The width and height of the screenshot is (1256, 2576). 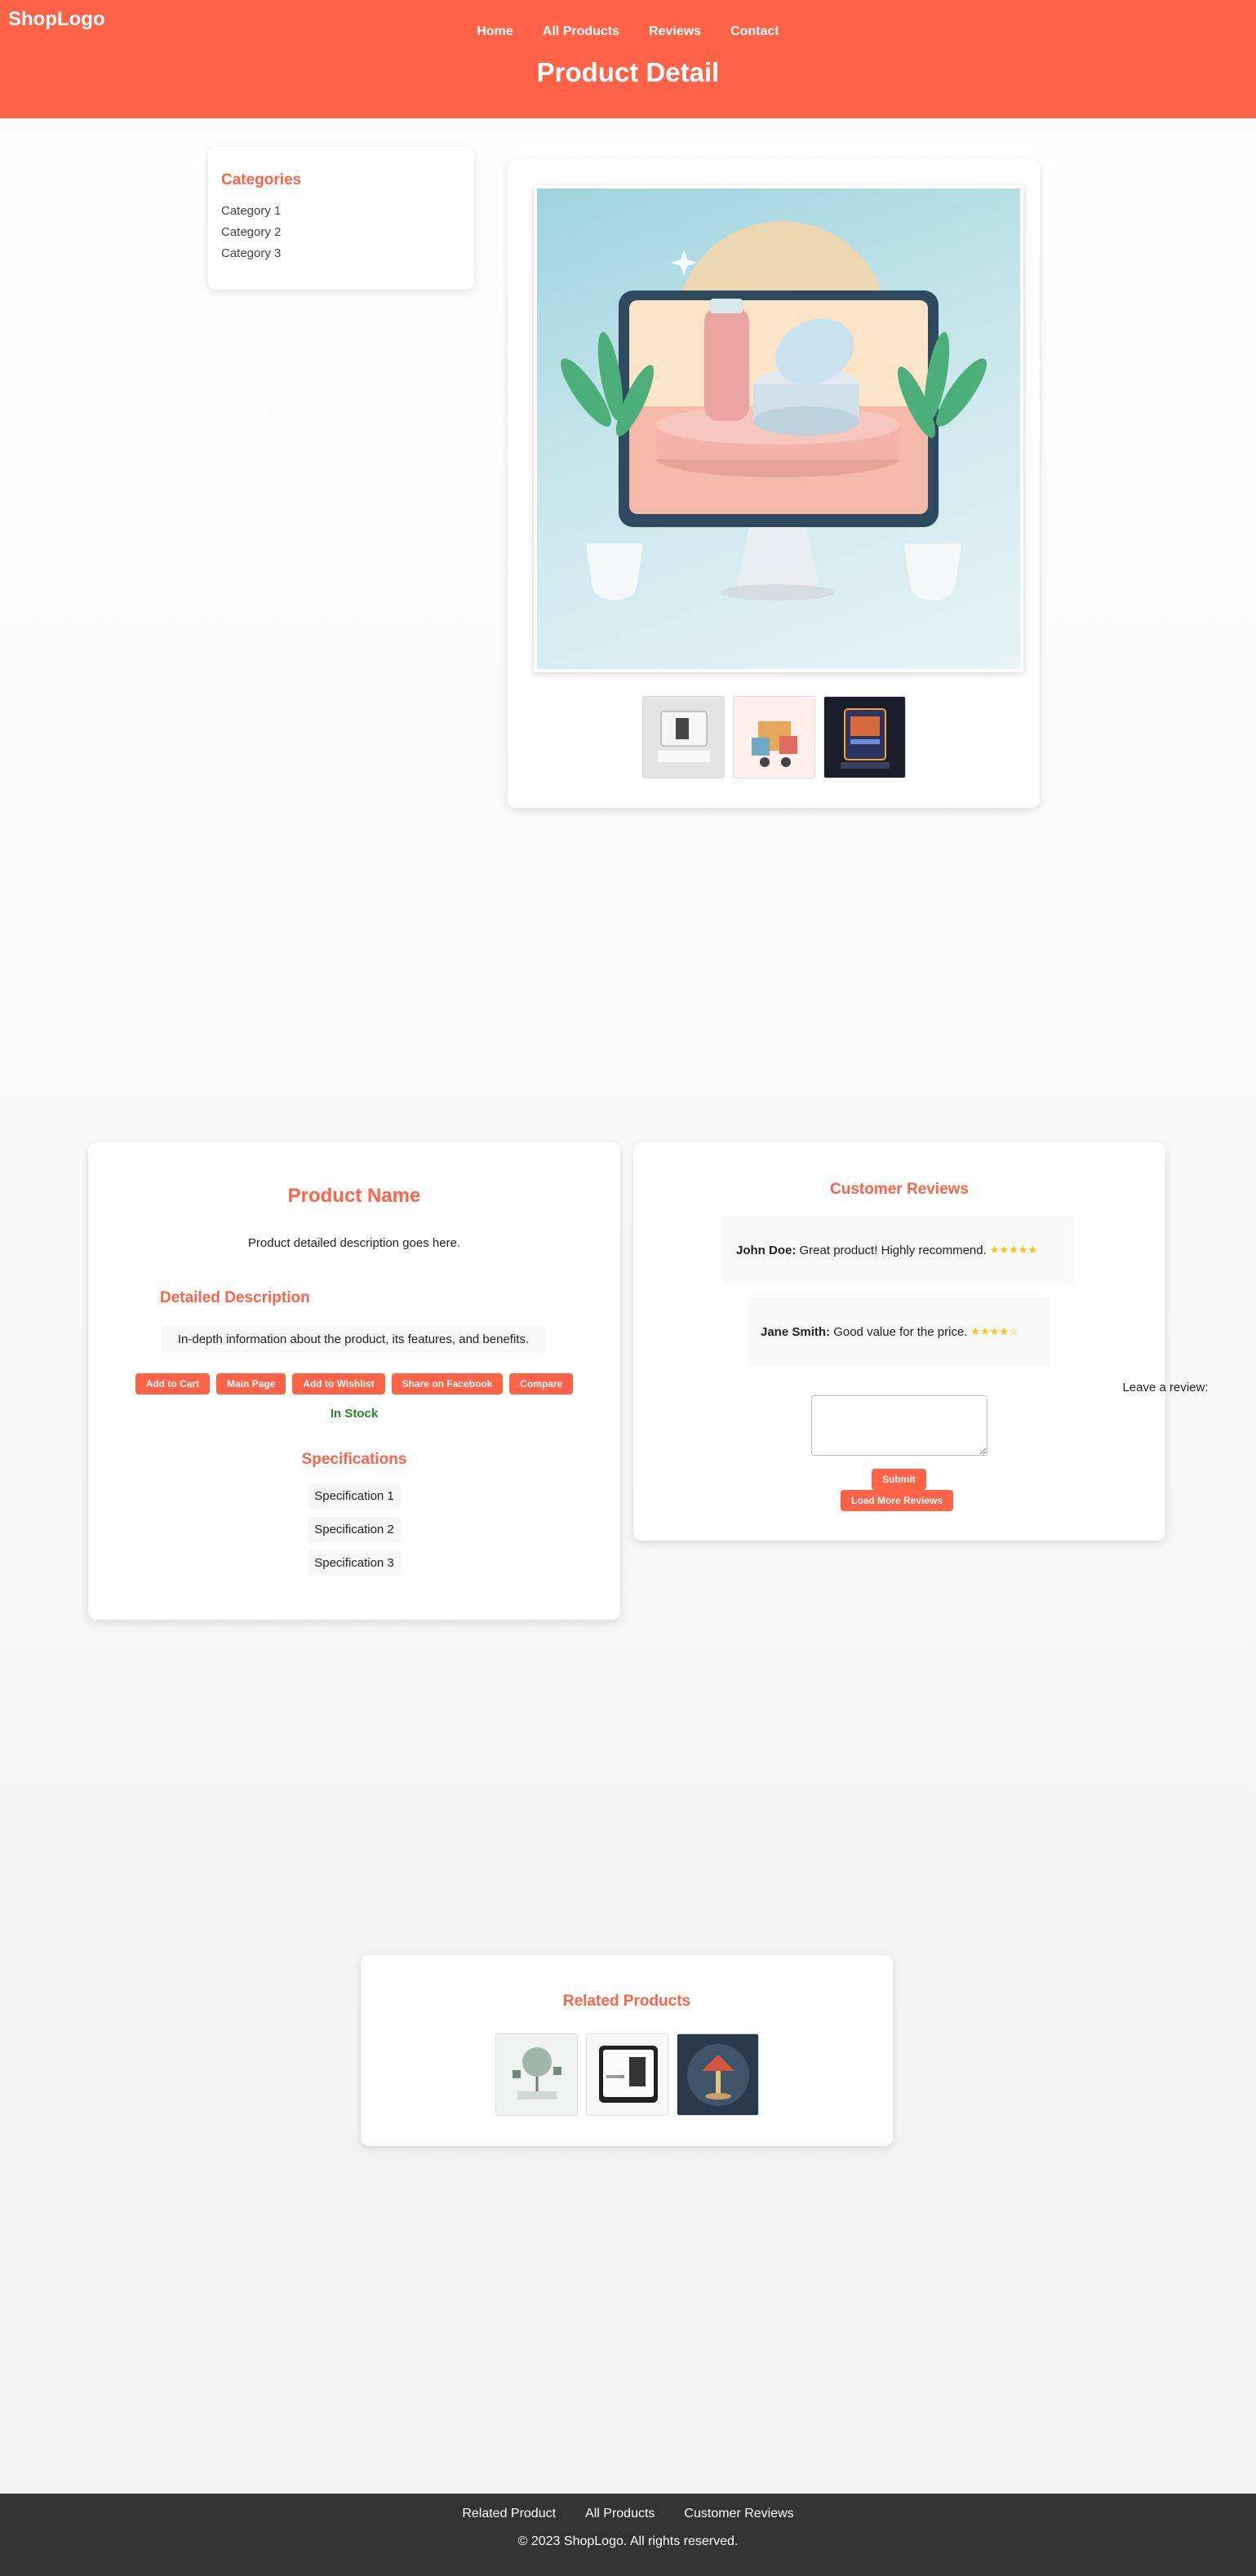 What do you see at coordinates (1013, 1250) in the screenshot?
I see `star-rating: ★★★★★` at bounding box center [1013, 1250].